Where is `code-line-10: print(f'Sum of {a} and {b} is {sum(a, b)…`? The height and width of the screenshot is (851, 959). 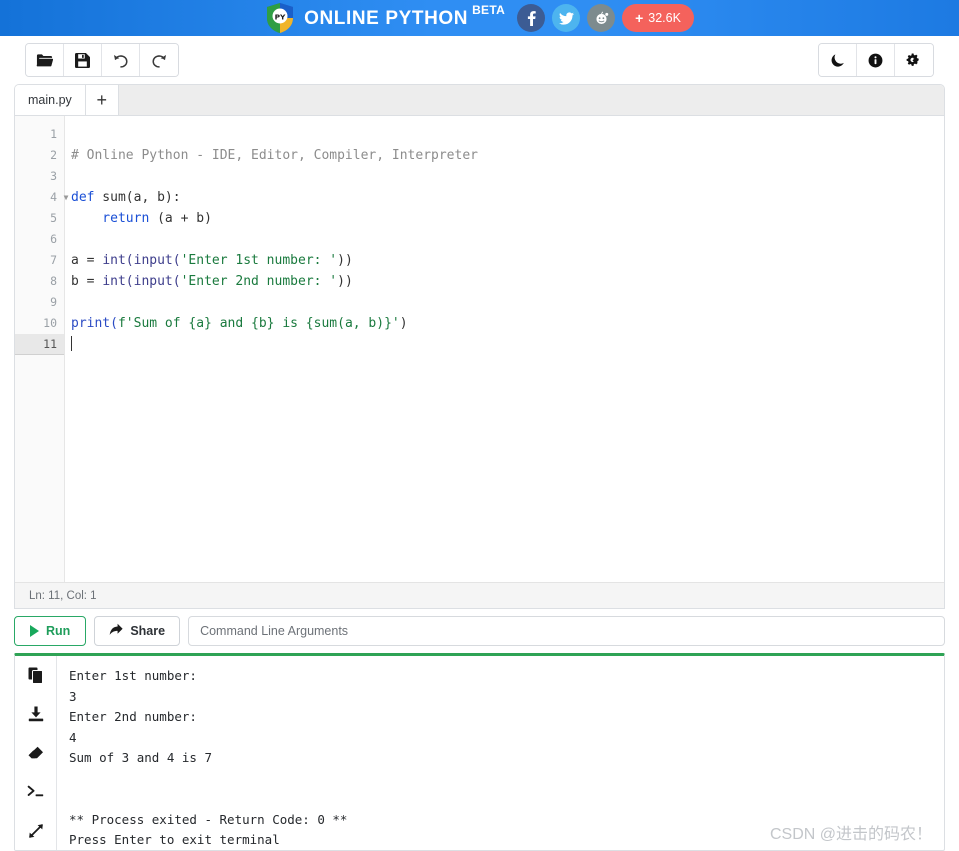
code-line-10: print(f'Sum of {a} and {b} is {sum(a, b)… is located at coordinates (239, 323).